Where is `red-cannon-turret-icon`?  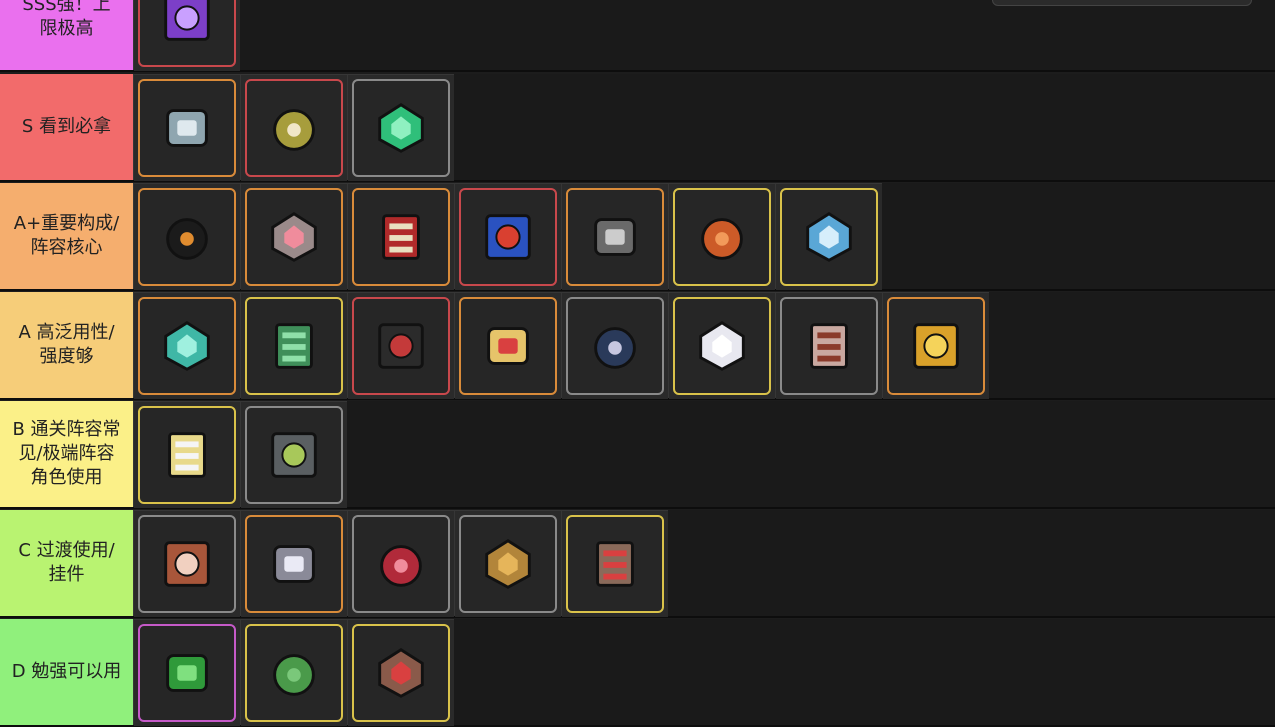
red-cannon-turret-icon is located at coordinates (401, 346).